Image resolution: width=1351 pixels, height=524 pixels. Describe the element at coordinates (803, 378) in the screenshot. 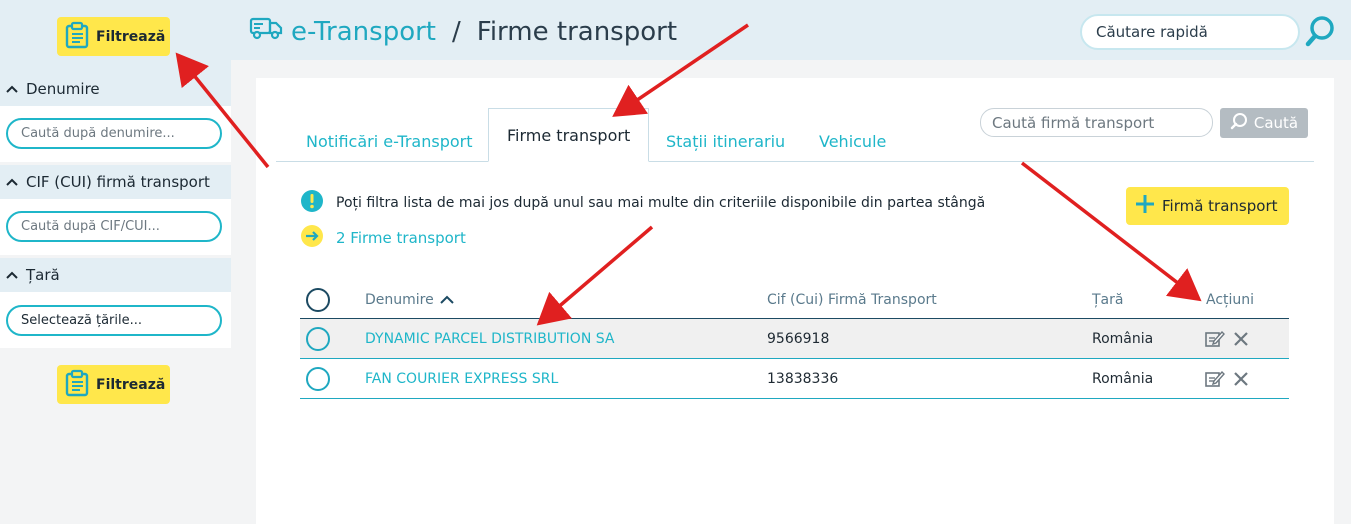

I see `firm-cif: 13838336` at that location.